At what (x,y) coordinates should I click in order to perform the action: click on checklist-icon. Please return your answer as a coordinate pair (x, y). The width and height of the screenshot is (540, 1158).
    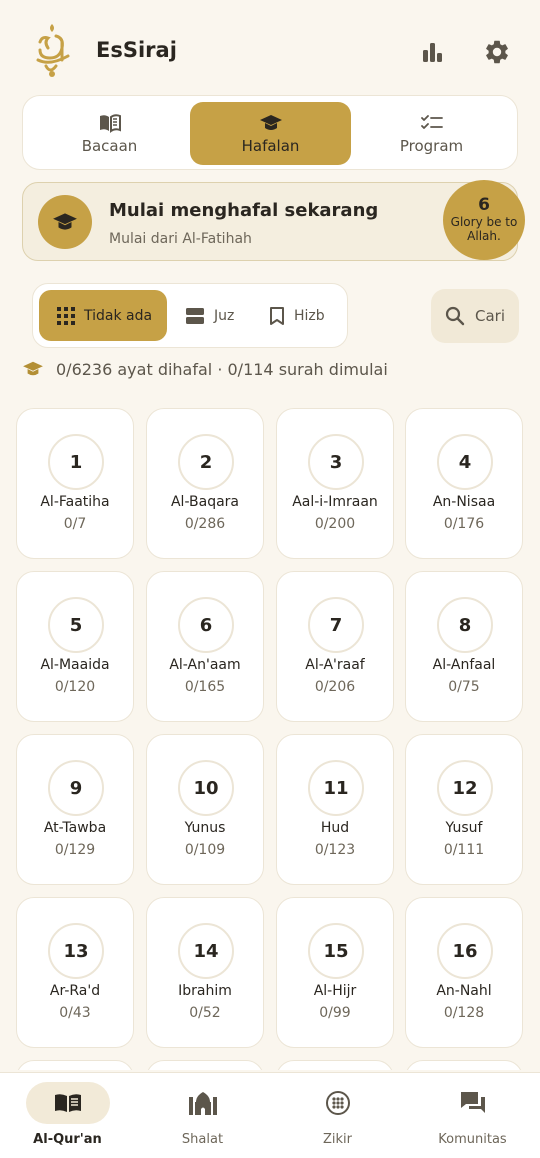
    Looking at the image, I should click on (431, 121).